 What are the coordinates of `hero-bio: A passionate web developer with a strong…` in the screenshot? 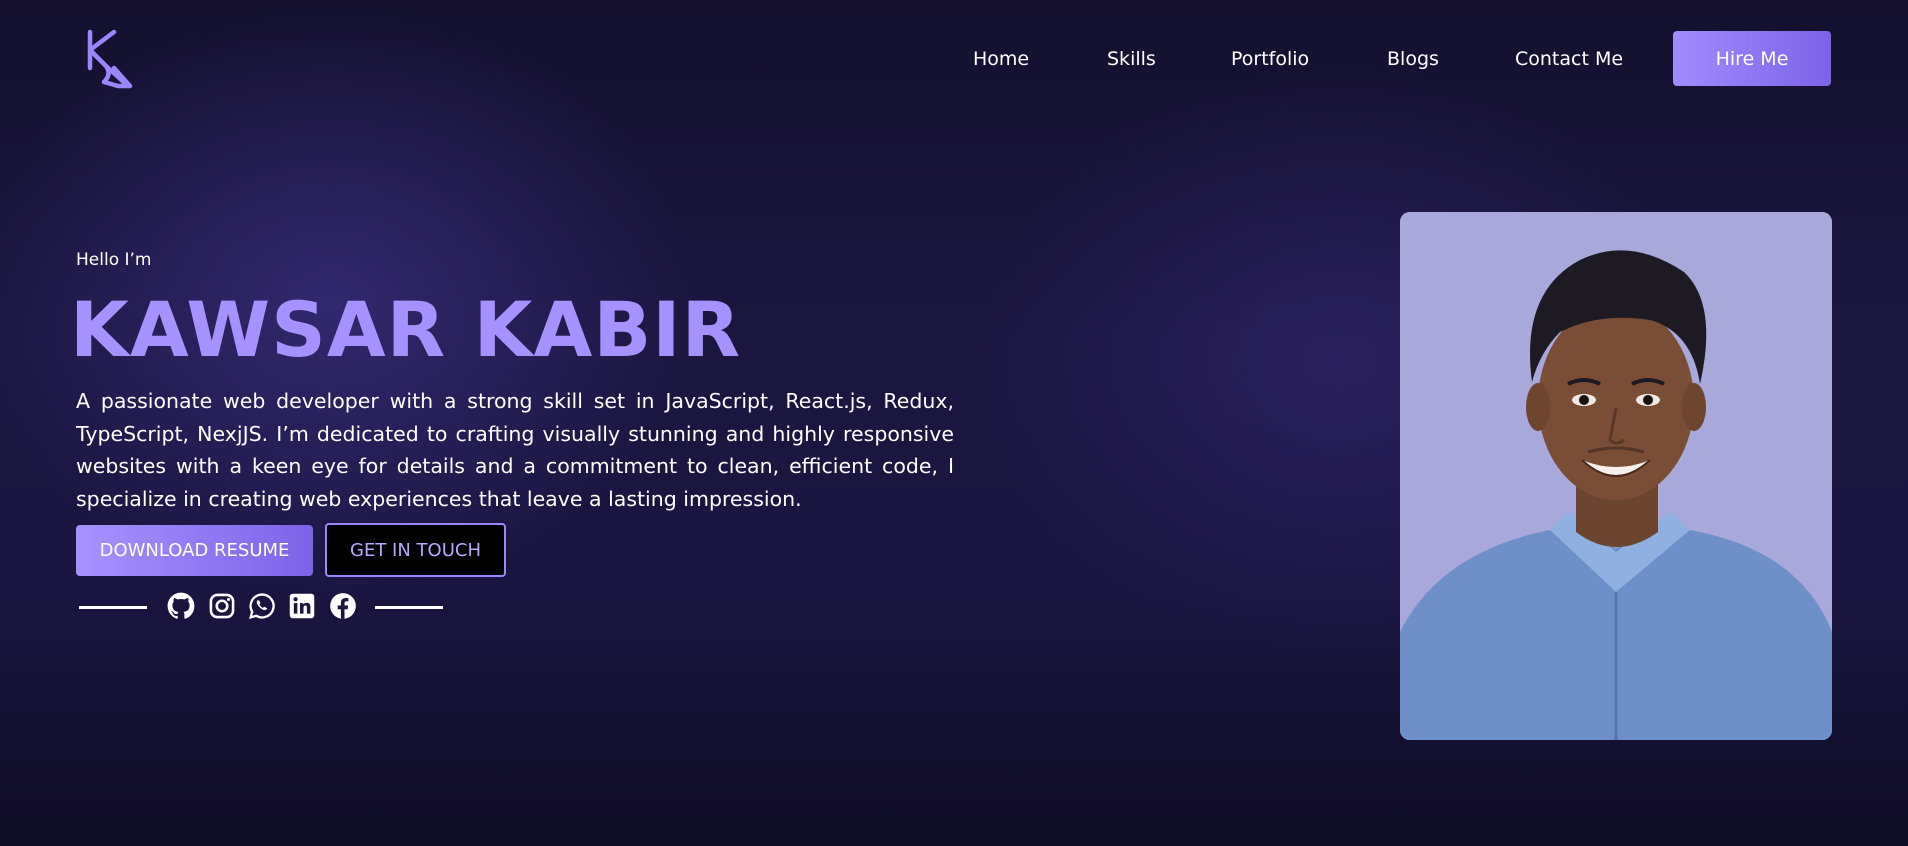 It's located at (515, 450).